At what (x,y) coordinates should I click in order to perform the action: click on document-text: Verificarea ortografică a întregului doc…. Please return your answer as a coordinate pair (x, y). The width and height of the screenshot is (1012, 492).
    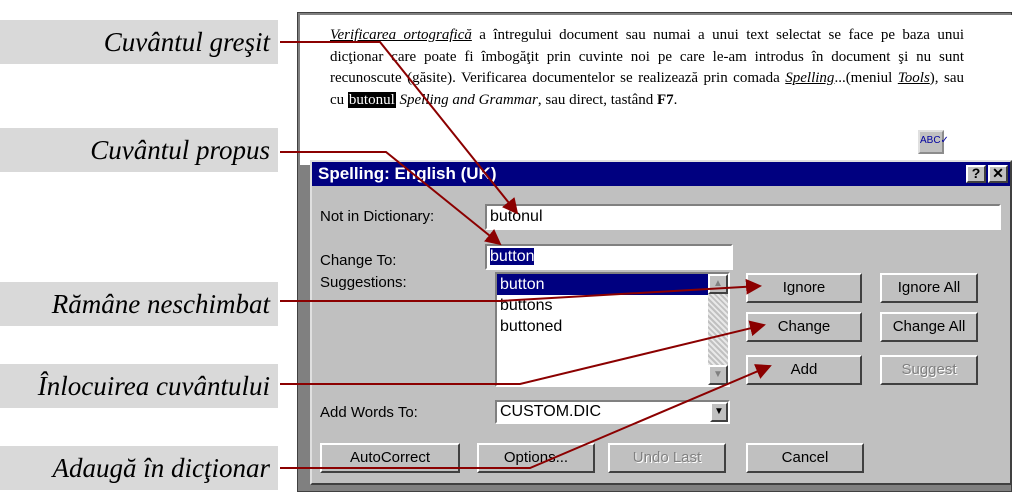
    Looking at the image, I should click on (647, 68).